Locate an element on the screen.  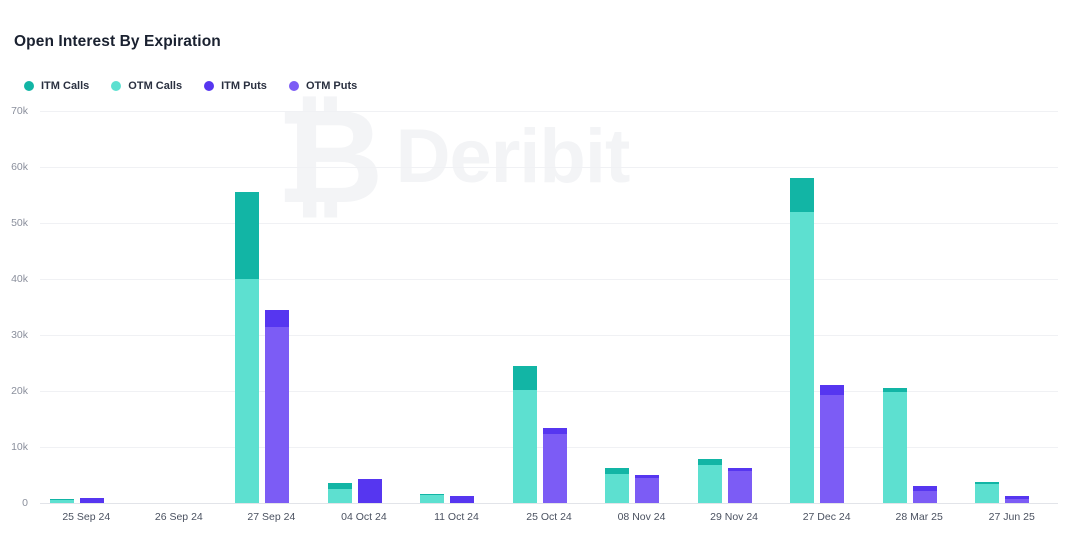
y-axis-tick-label: 50k is located at coordinates (19, 223).